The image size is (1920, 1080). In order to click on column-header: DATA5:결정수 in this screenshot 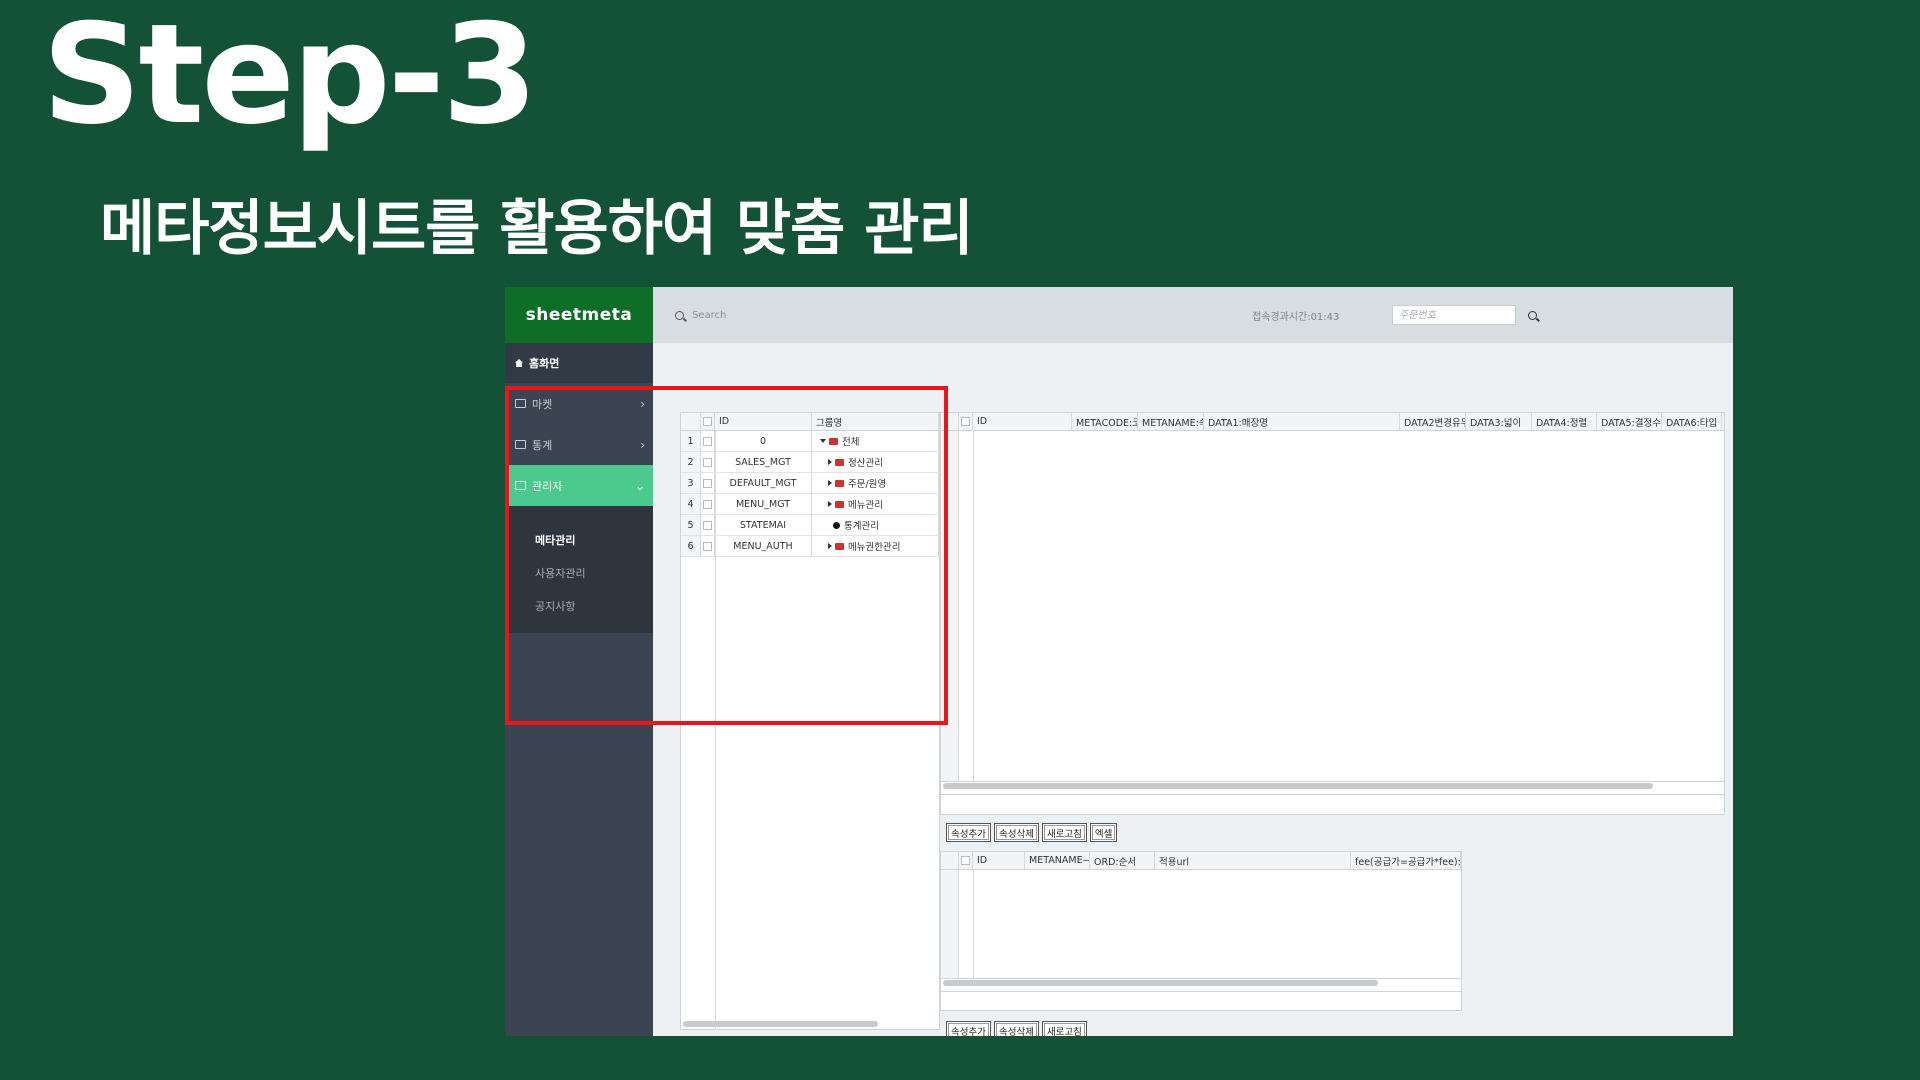, I will do `click(1629, 421)`.